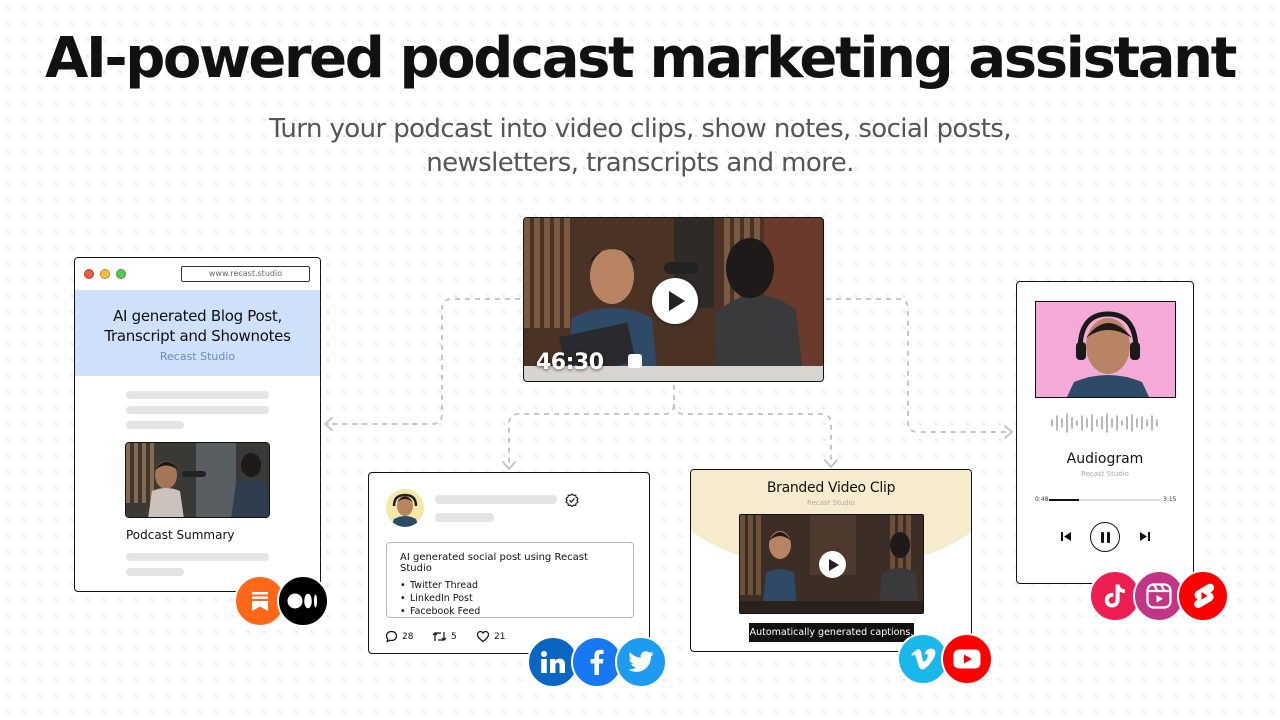 Image resolution: width=1280 pixels, height=720 pixels. What do you see at coordinates (399, 636) in the screenshot?
I see `comment-button: 28` at bounding box center [399, 636].